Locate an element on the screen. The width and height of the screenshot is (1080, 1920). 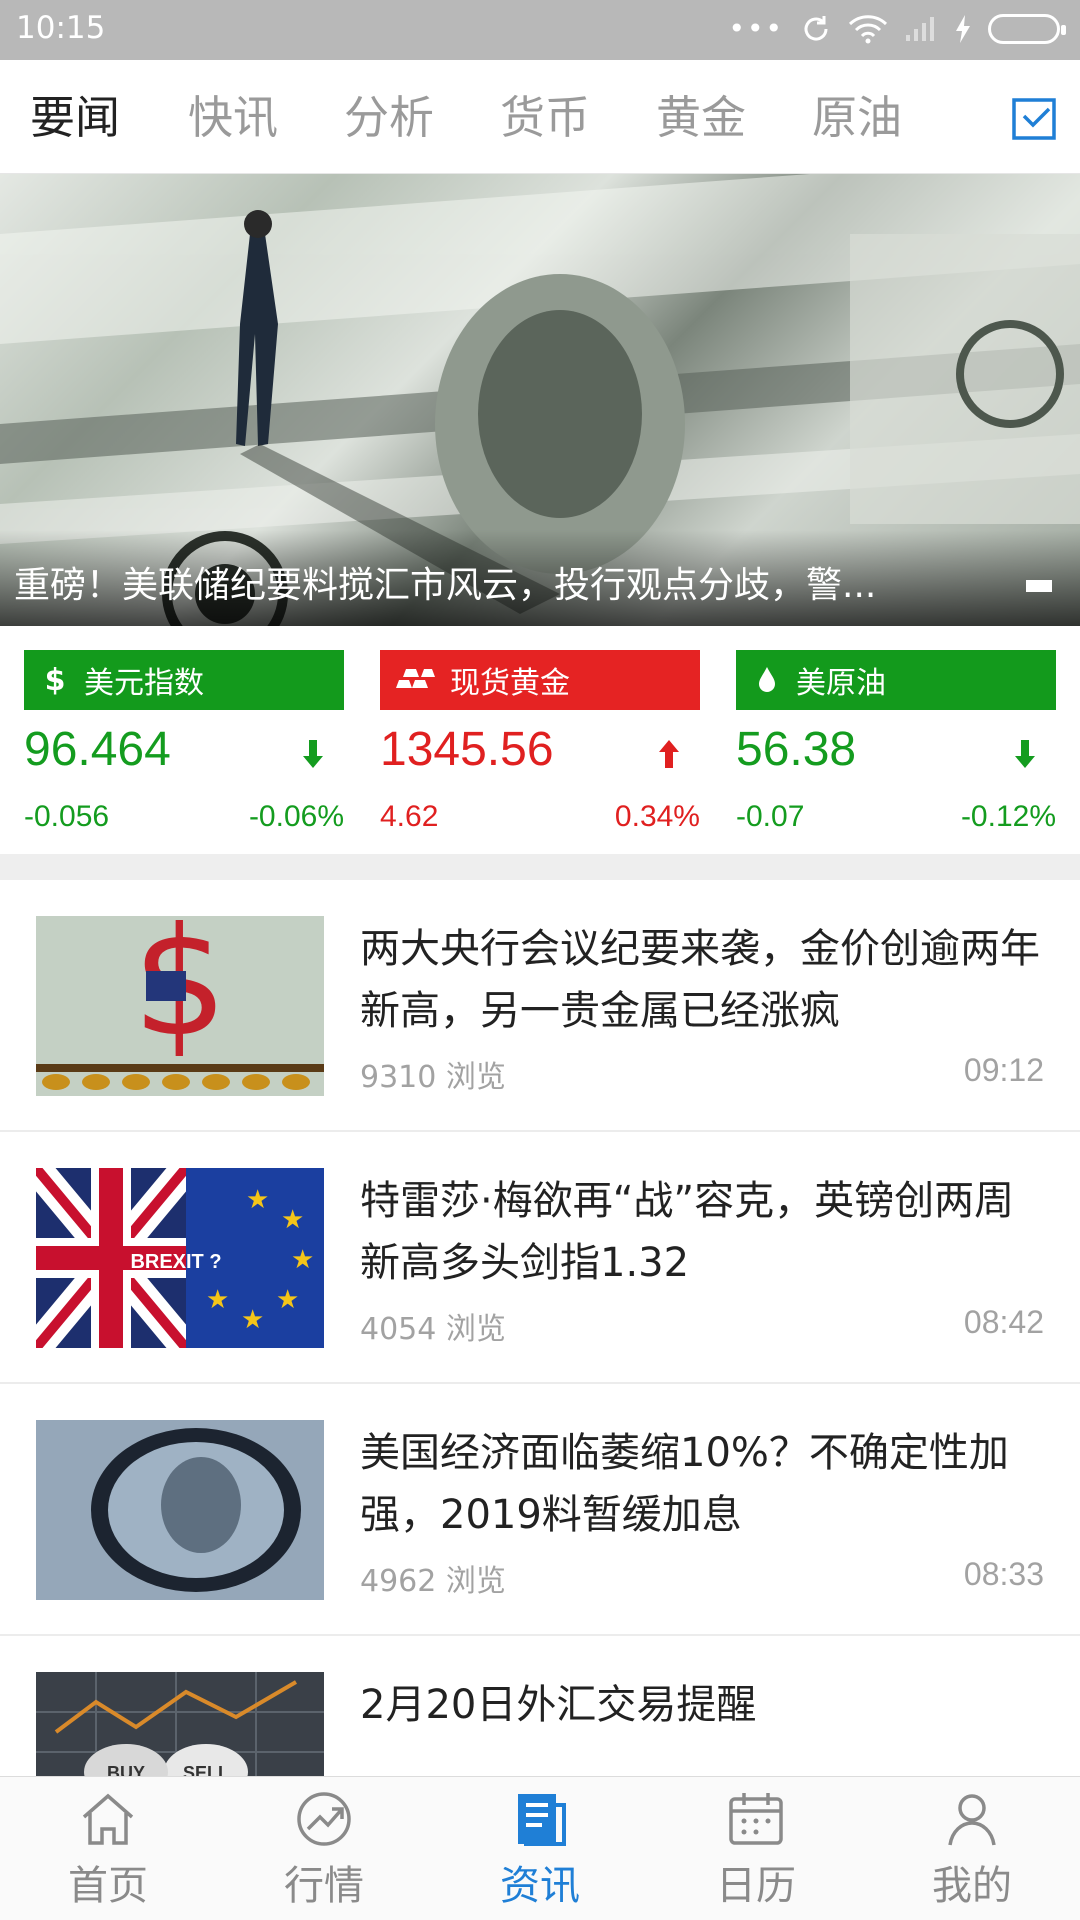
wifi-icon is located at coordinates (868, 29).